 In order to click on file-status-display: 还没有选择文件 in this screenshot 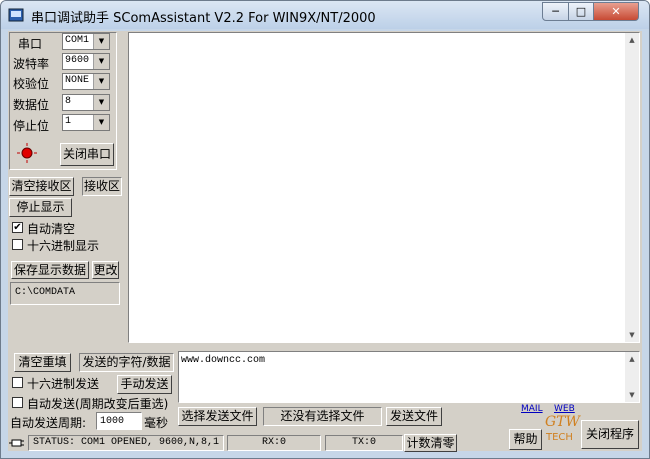, I will do `click(322, 416)`.